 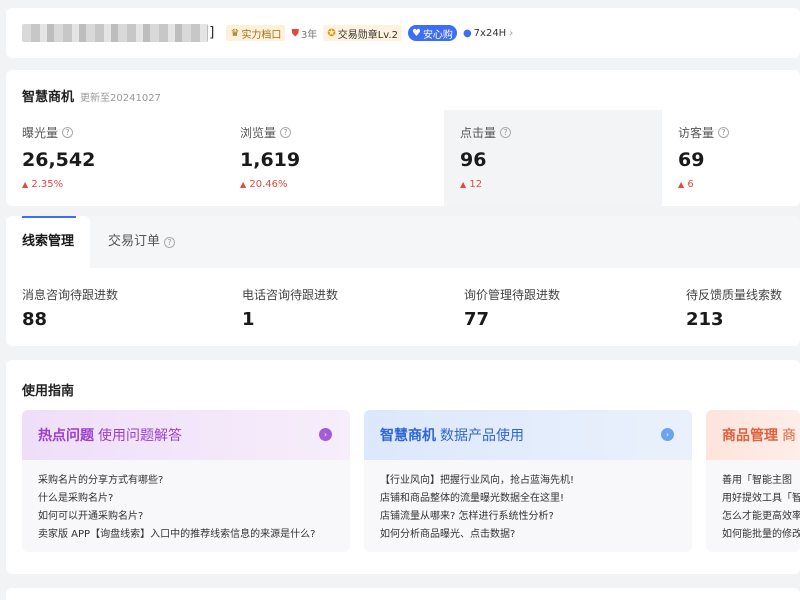 What do you see at coordinates (726, 308) in the screenshot?
I see `lead-quality-feedback: 待反馈质量线索数 213` at bounding box center [726, 308].